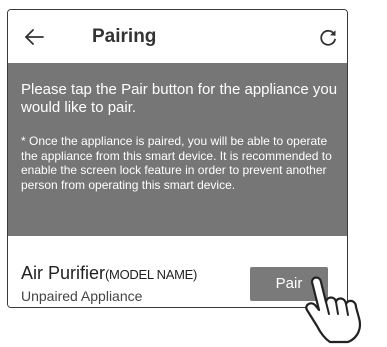  Describe the element at coordinates (328, 38) in the screenshot. I see `refresh-icon` at that location.